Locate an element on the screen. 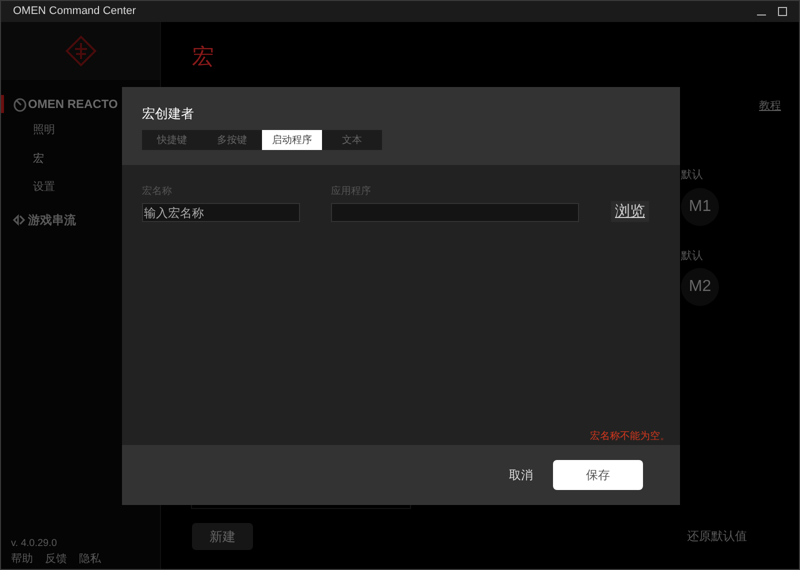  input-field: 输入宏名称 is located at coordinates (221, 212).